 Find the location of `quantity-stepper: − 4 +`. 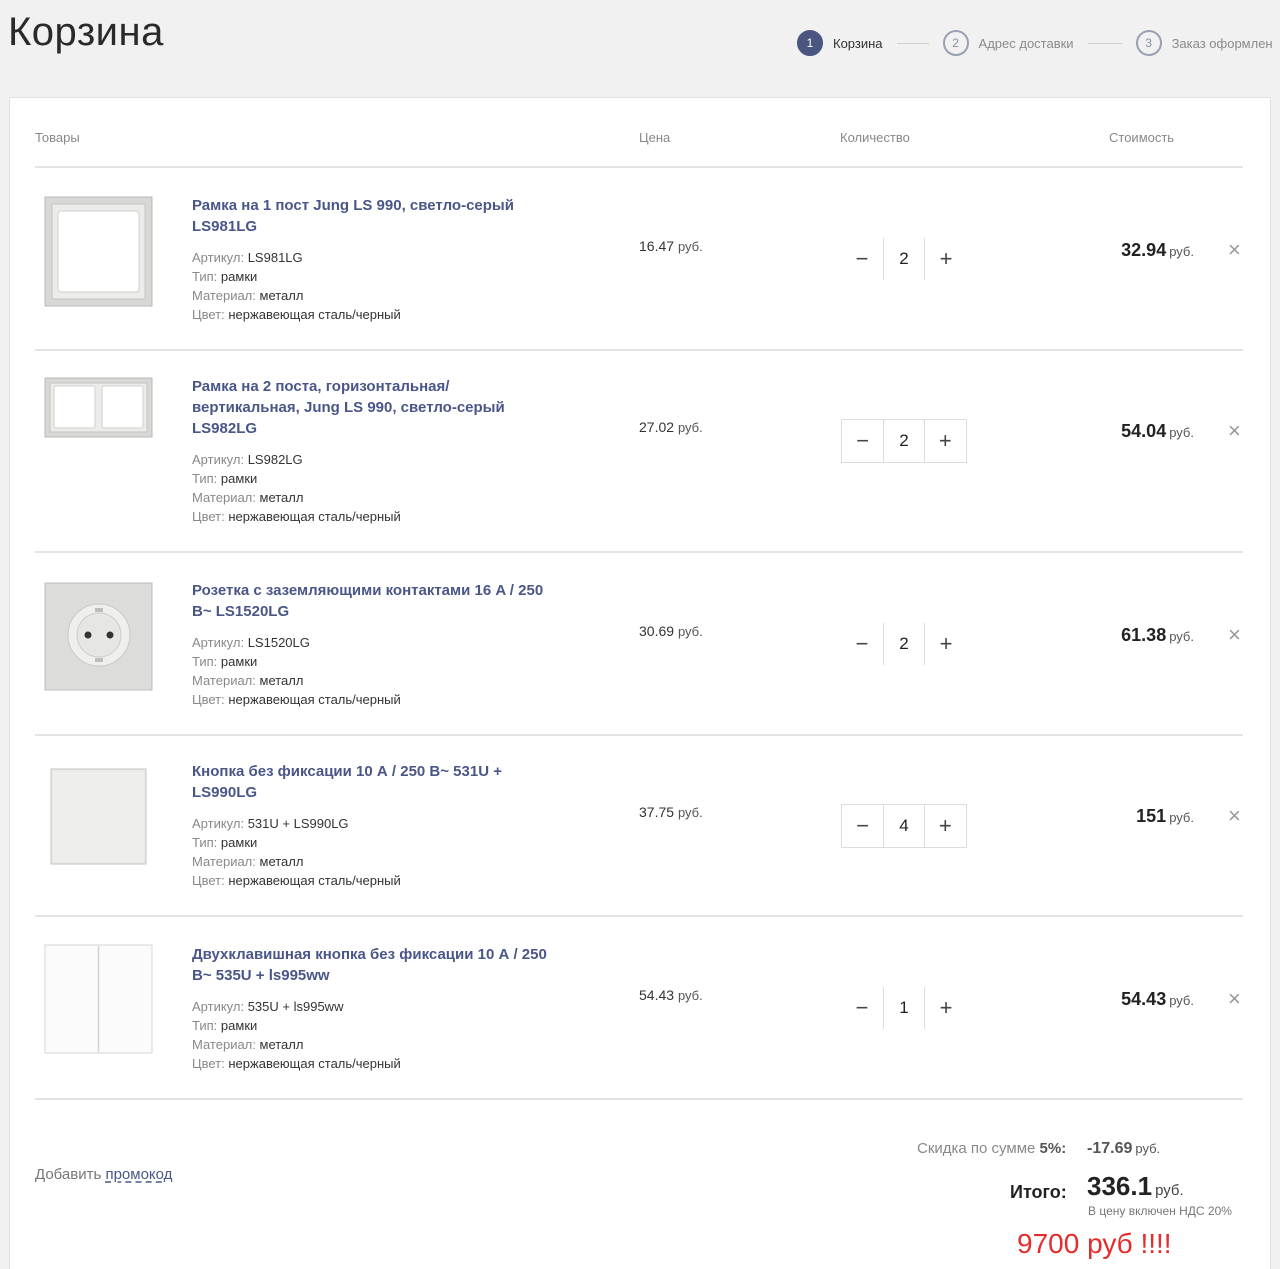

quantity-stepper: − 4 + is located at coordinates (904, 826).